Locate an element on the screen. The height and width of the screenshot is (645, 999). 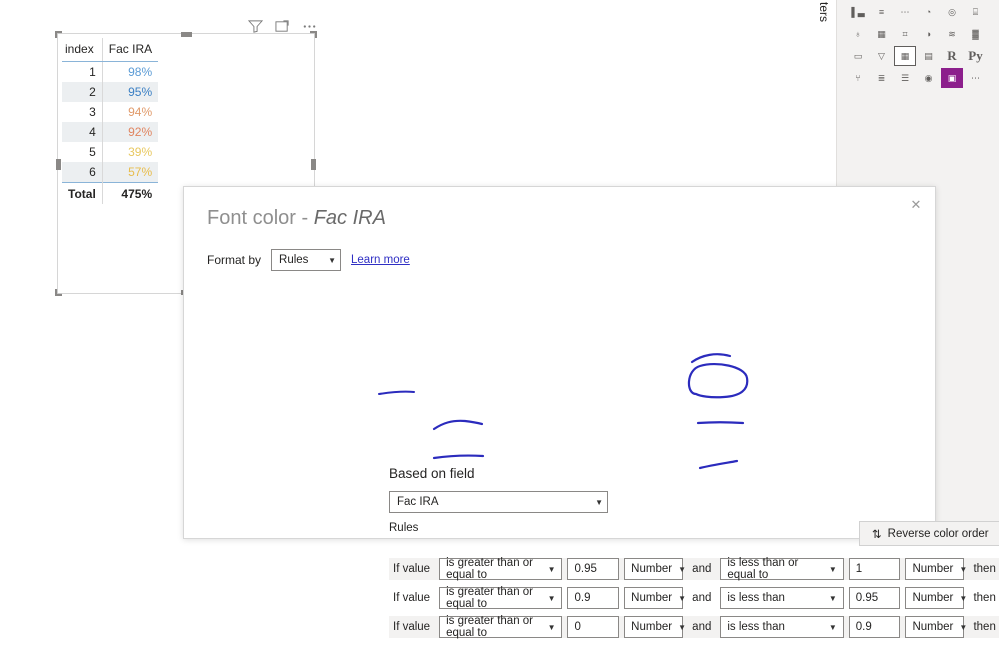
table-cell-value: 95% is located at coordinates (130, 92).